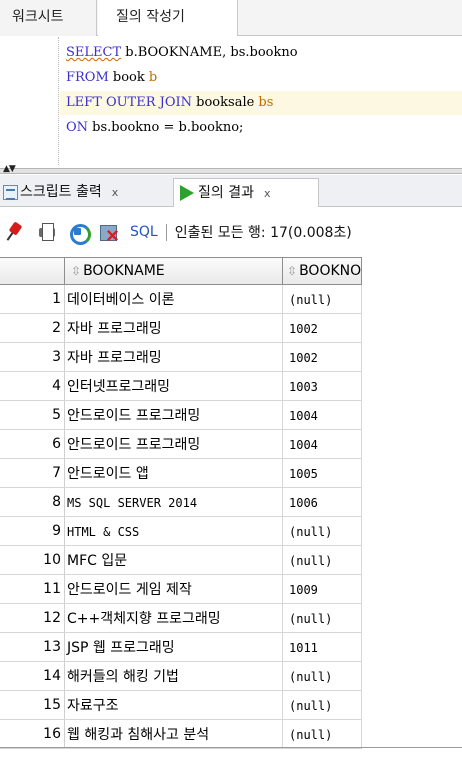 The height and width of the screenshot is (759, 462). I want to click on editor-gutter, so click(58, 101).